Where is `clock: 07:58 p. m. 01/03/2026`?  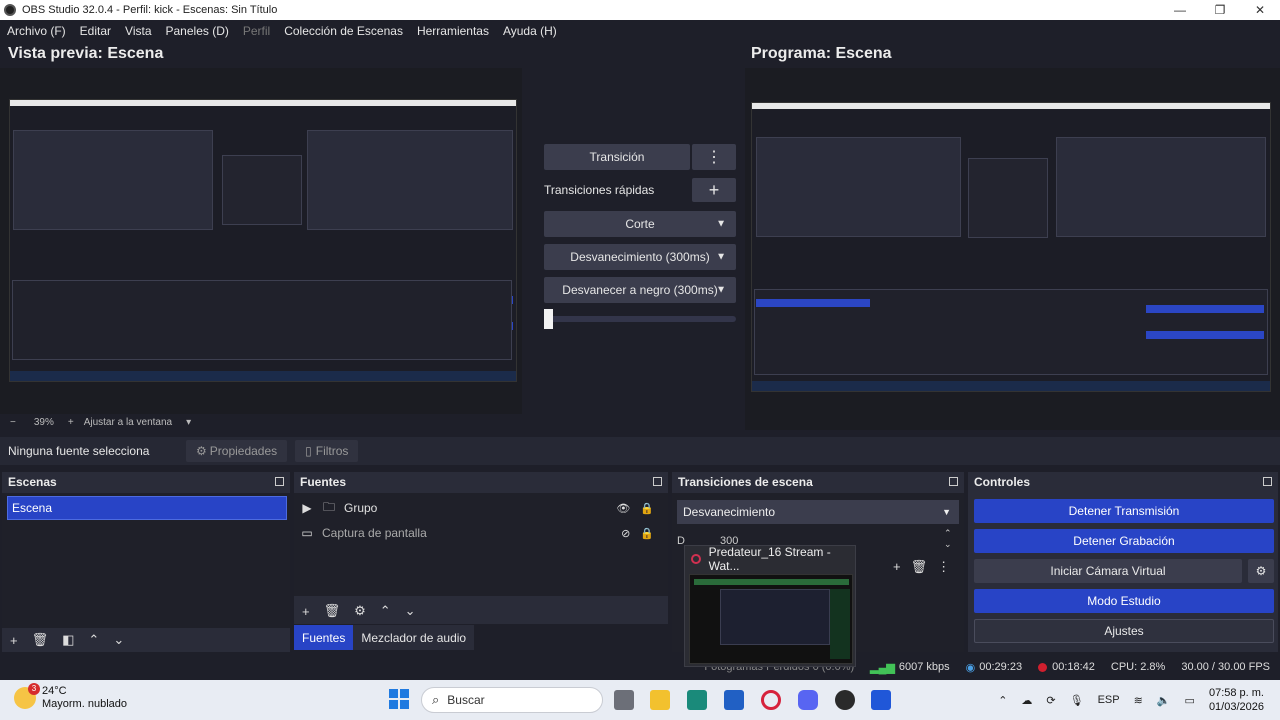 clock: 07:58 p. m. 01/03/2026 is located at coordinates (1236, 700).